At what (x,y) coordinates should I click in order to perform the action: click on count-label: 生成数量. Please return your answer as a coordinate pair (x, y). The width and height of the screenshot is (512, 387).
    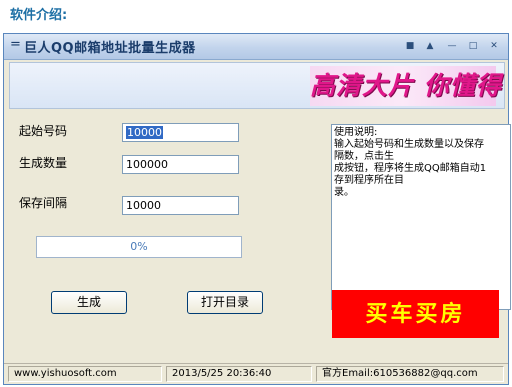
    Looking at the image, I should click on (43, 163).